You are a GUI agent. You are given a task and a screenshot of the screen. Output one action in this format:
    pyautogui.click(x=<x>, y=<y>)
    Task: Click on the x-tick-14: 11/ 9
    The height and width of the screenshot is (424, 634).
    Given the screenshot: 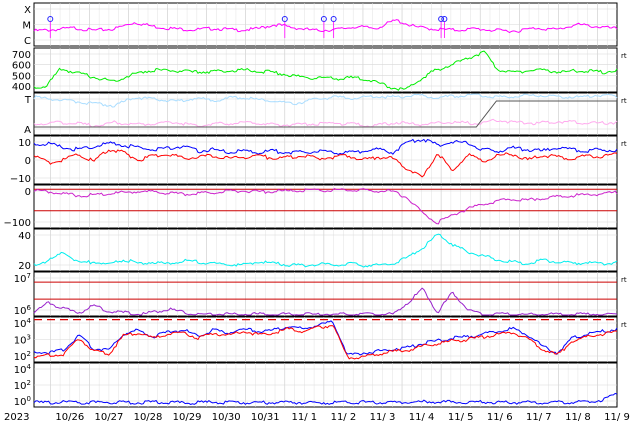 What is the action you would take?
    pyautogui.click(x=617, y=417)
    